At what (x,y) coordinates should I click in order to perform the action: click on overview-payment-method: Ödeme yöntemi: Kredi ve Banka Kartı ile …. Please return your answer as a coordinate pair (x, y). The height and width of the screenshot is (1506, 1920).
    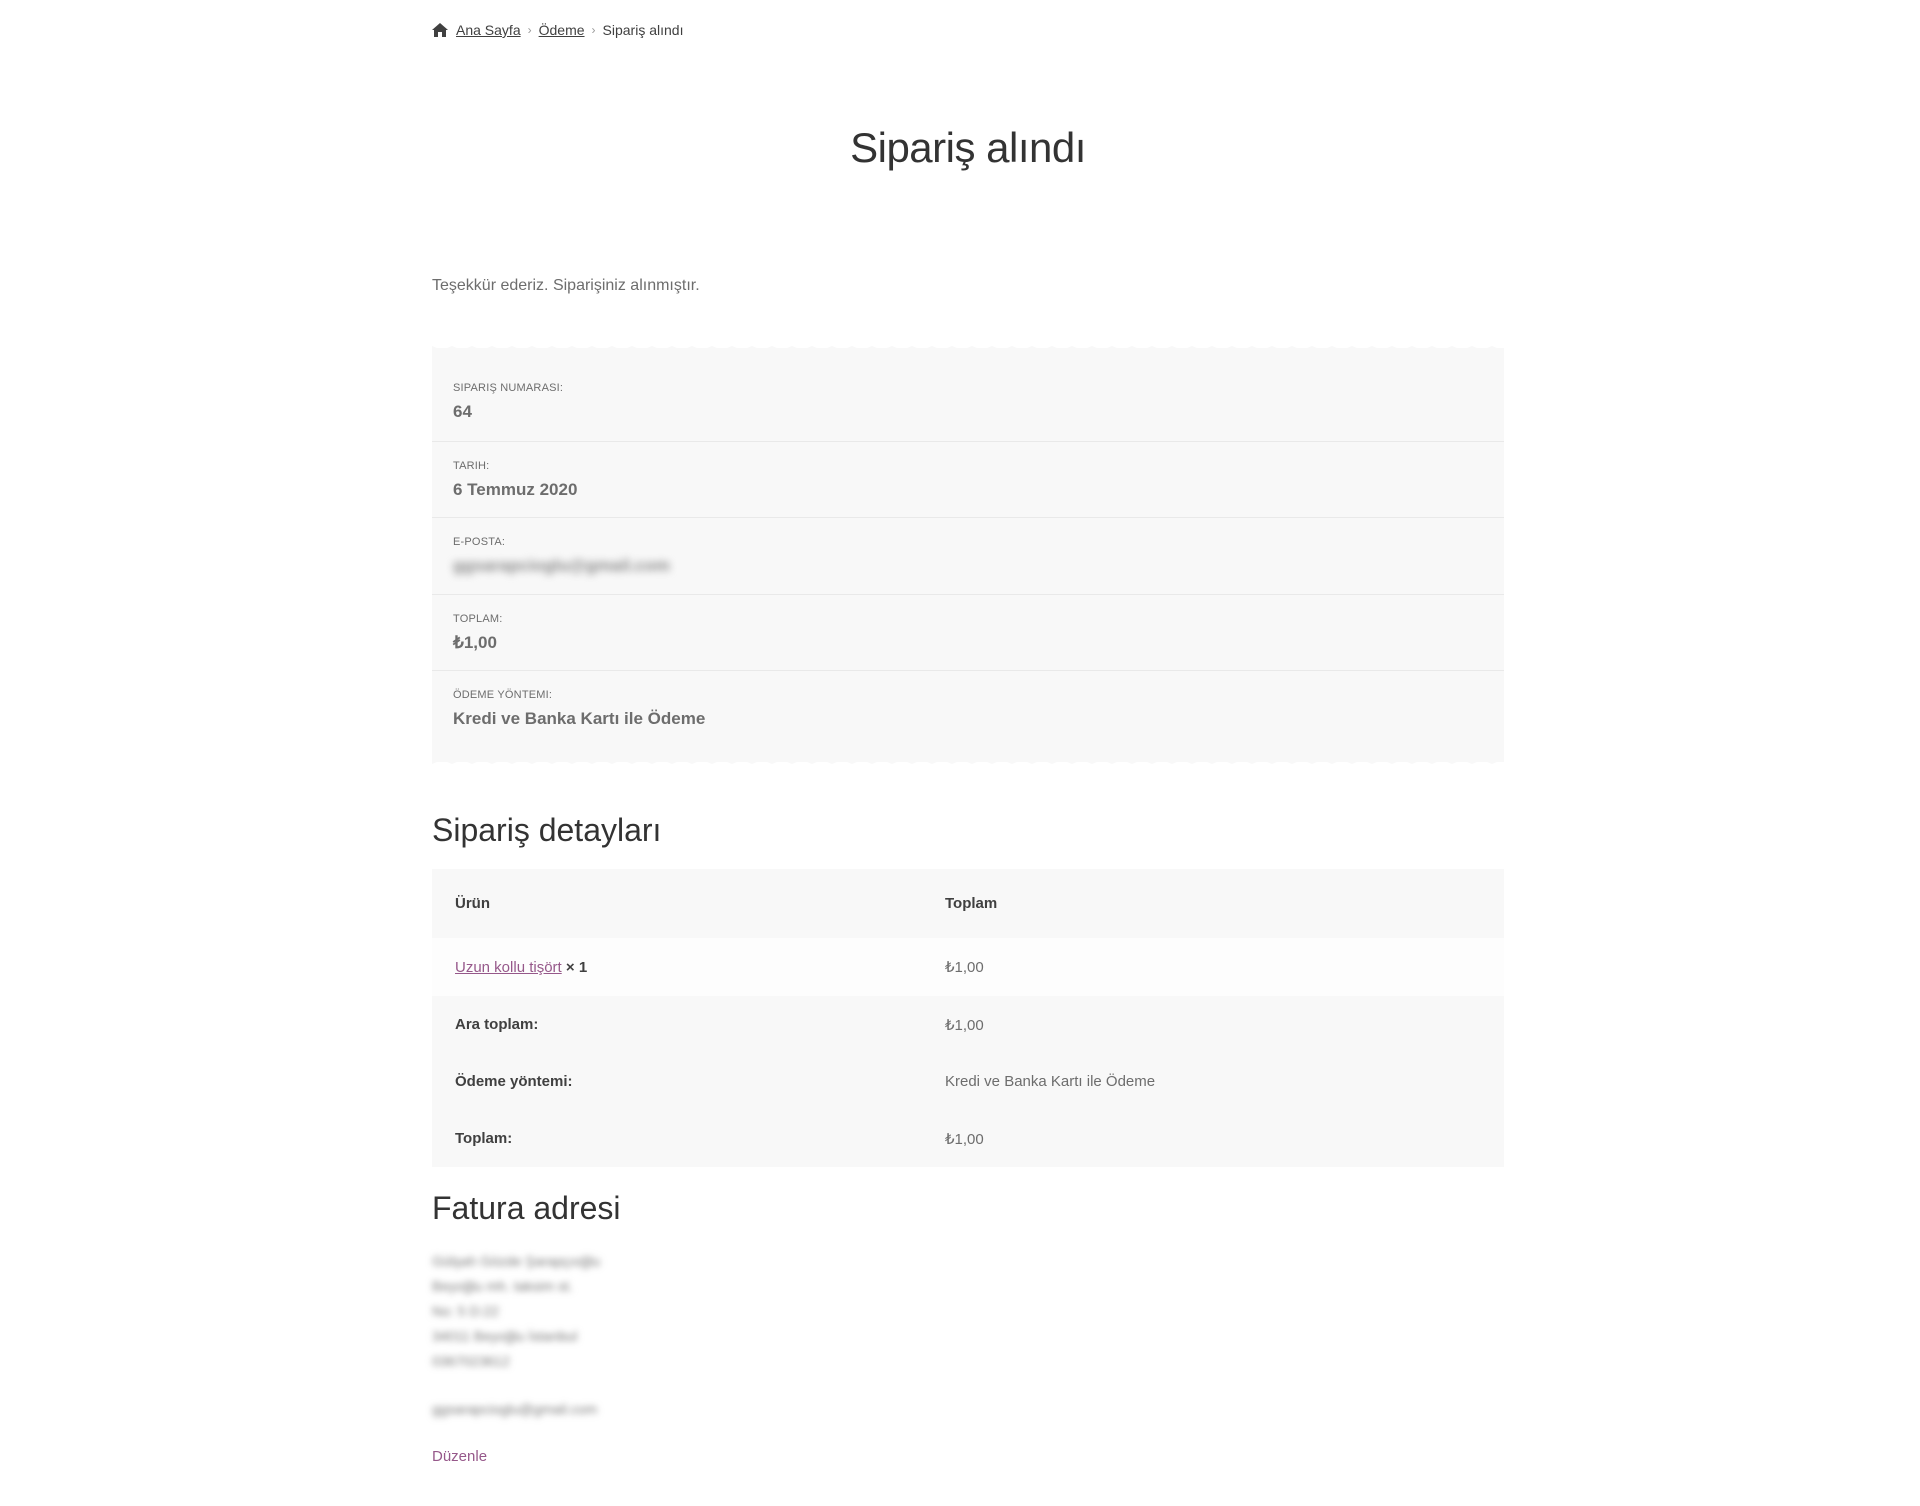
    Looking at the image, I should click on (968, 716).